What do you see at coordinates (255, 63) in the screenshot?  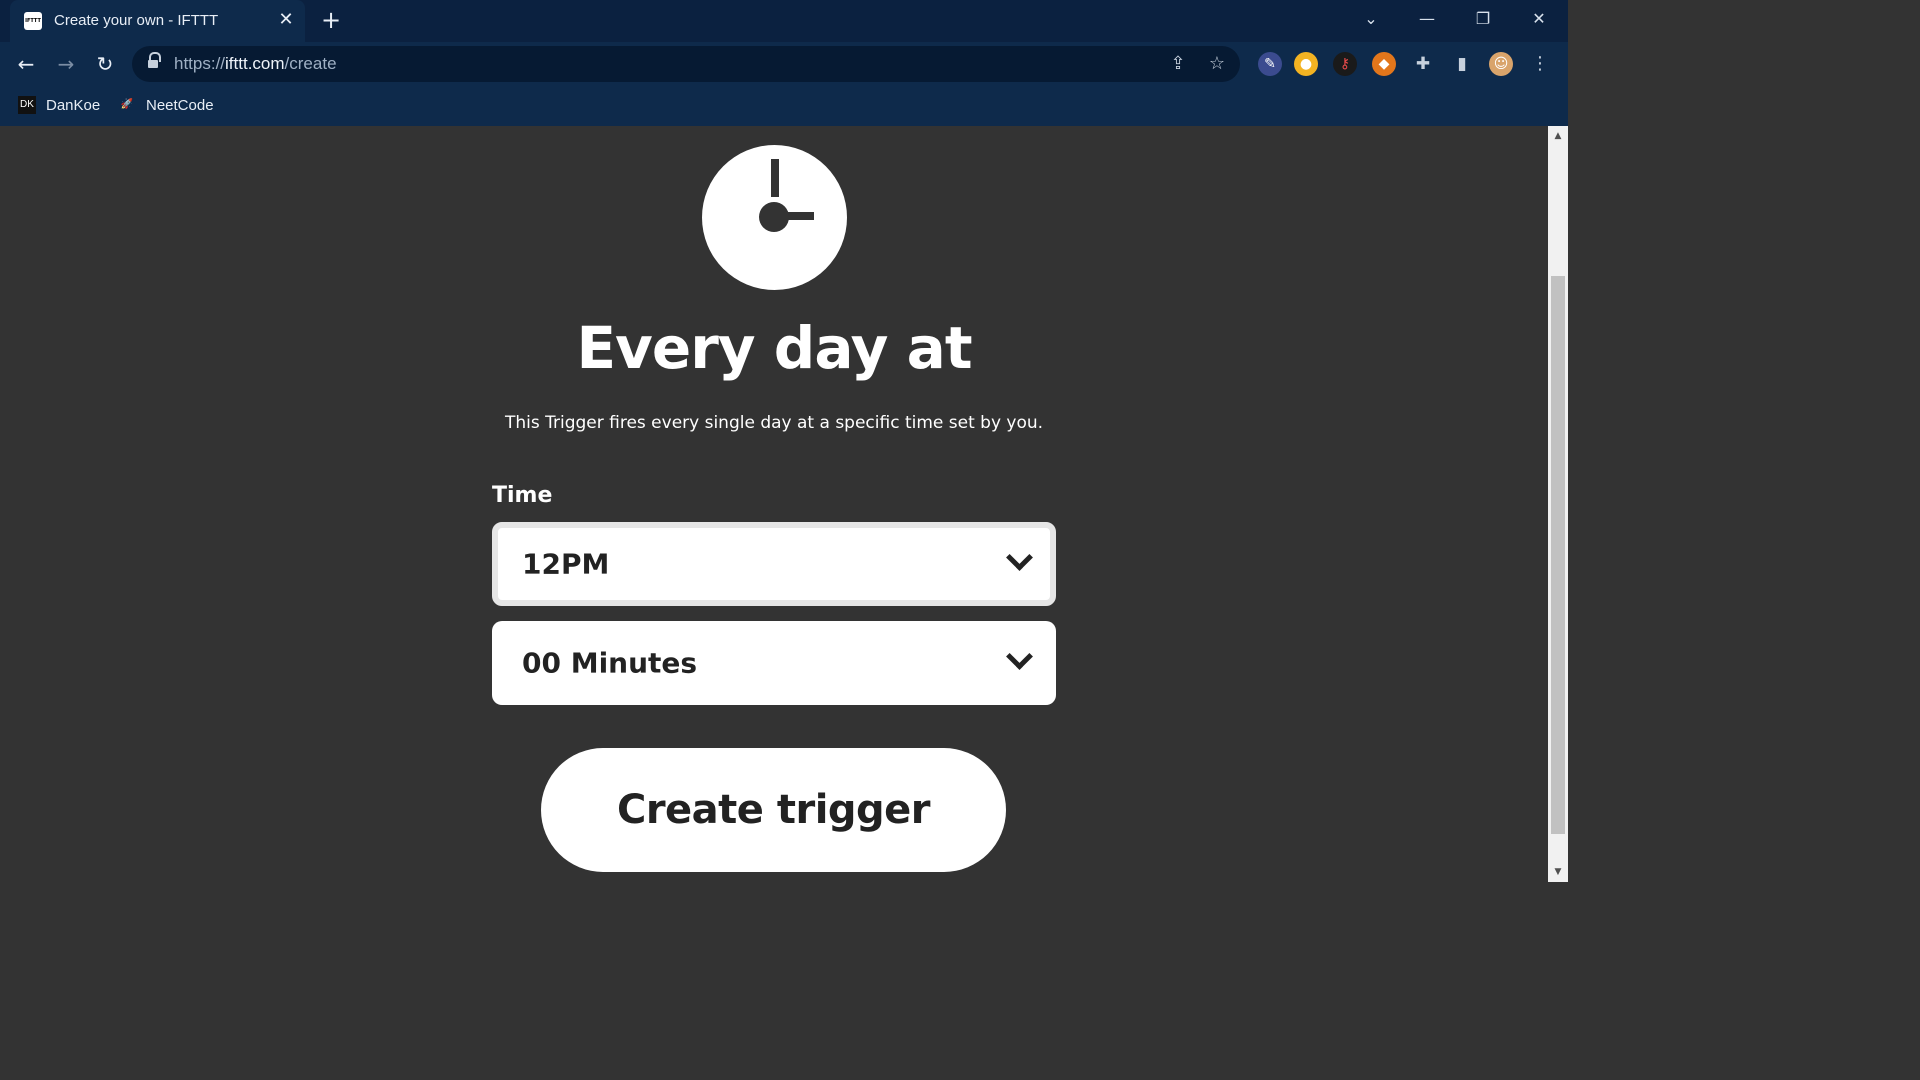 I see `url-text: https://ifttt.com/create` at bounding box center [255, 63].